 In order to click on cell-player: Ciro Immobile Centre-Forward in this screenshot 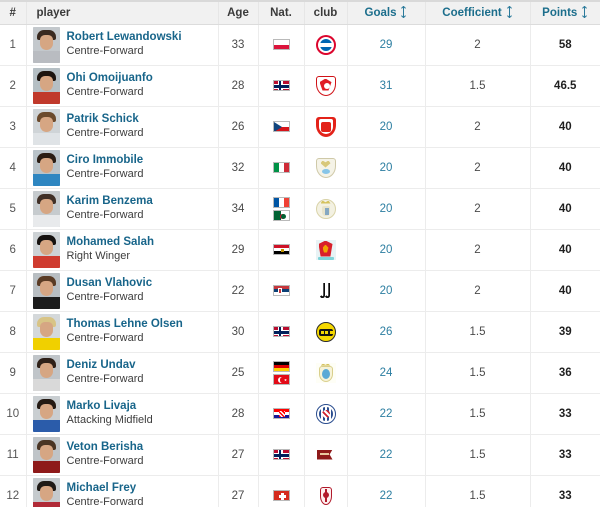, I will do `click(122, 168)`.